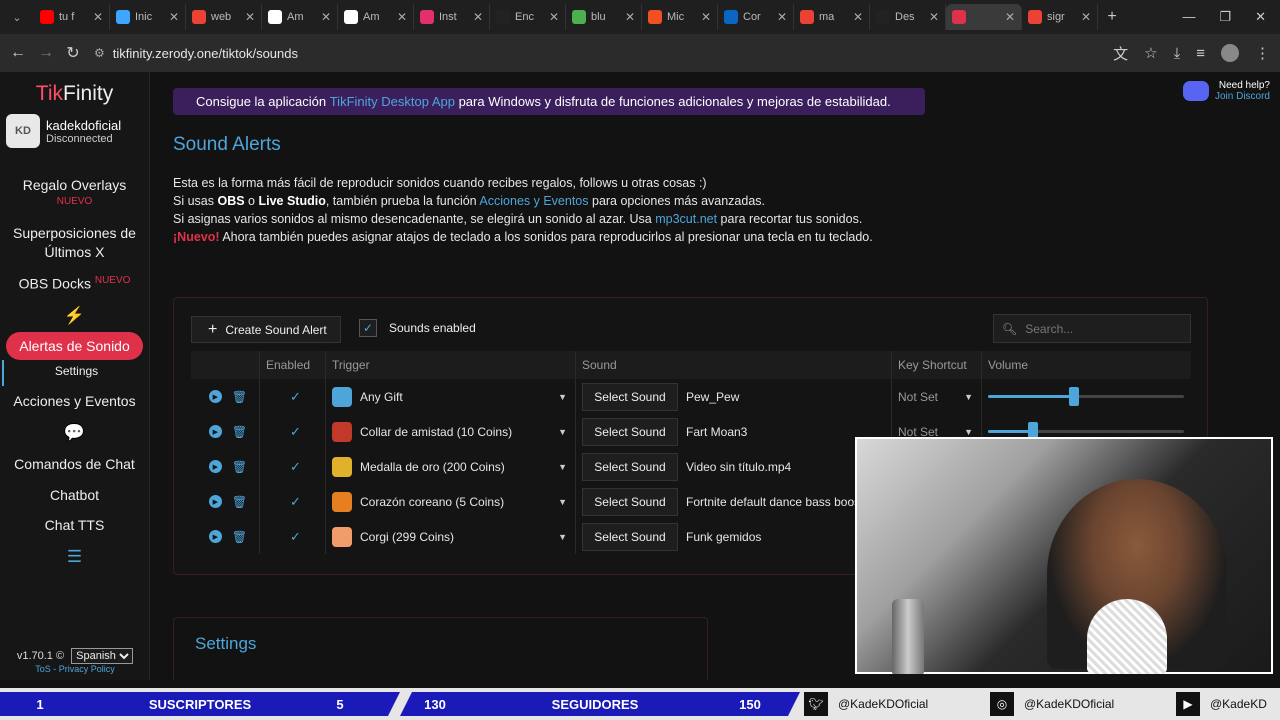 This screenshot has width=1280, height=720. Describe the element at coordinates (604, 17) in the screenshot. I see `browser-tab: blu ✕` at that location.